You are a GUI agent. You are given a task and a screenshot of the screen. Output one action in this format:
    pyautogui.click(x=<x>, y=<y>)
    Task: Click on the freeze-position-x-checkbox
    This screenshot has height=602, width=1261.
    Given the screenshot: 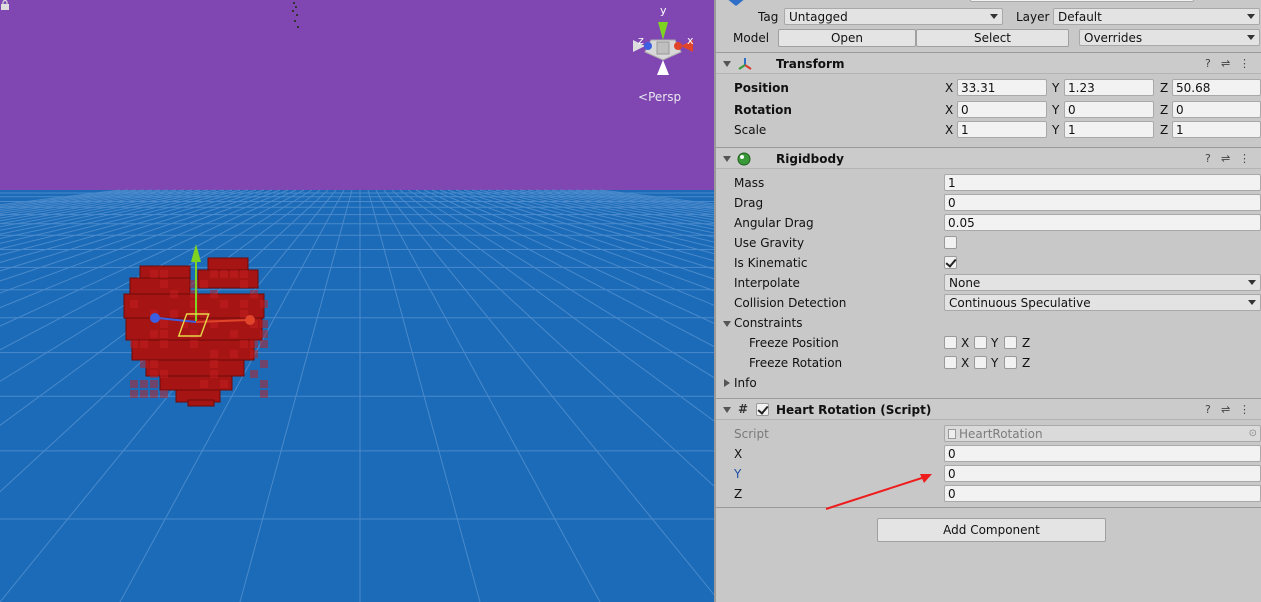 What is the action you would take?
    pyautogui.click(x=950, y=342)
    